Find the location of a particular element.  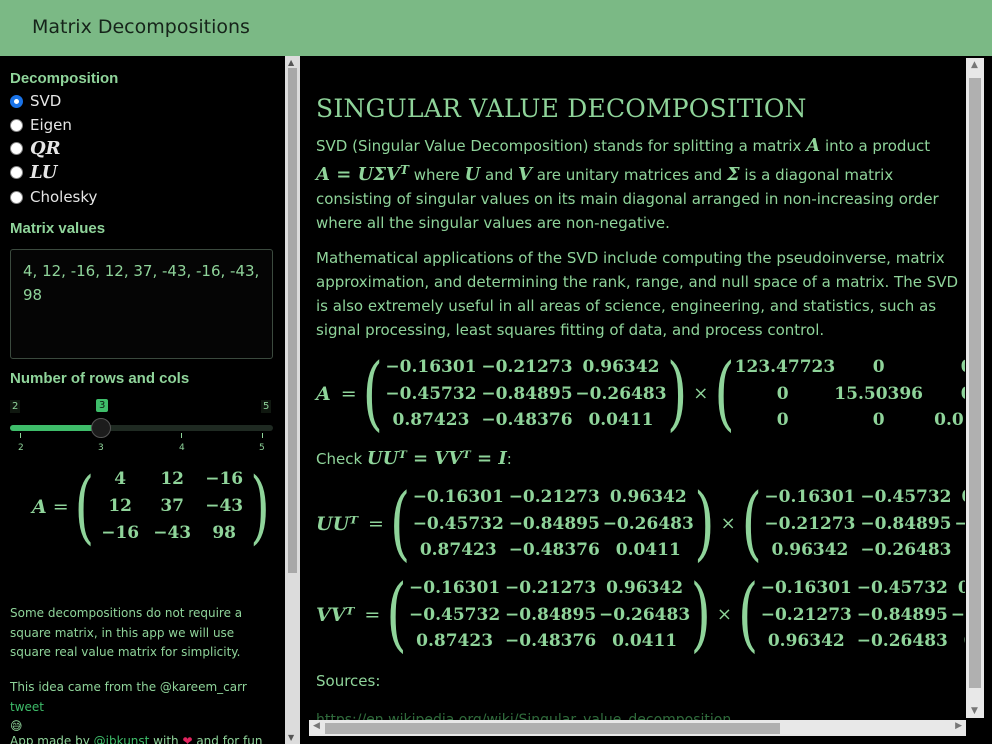

scroll-left-icon: ◀ is located at coordinates (316, 726).